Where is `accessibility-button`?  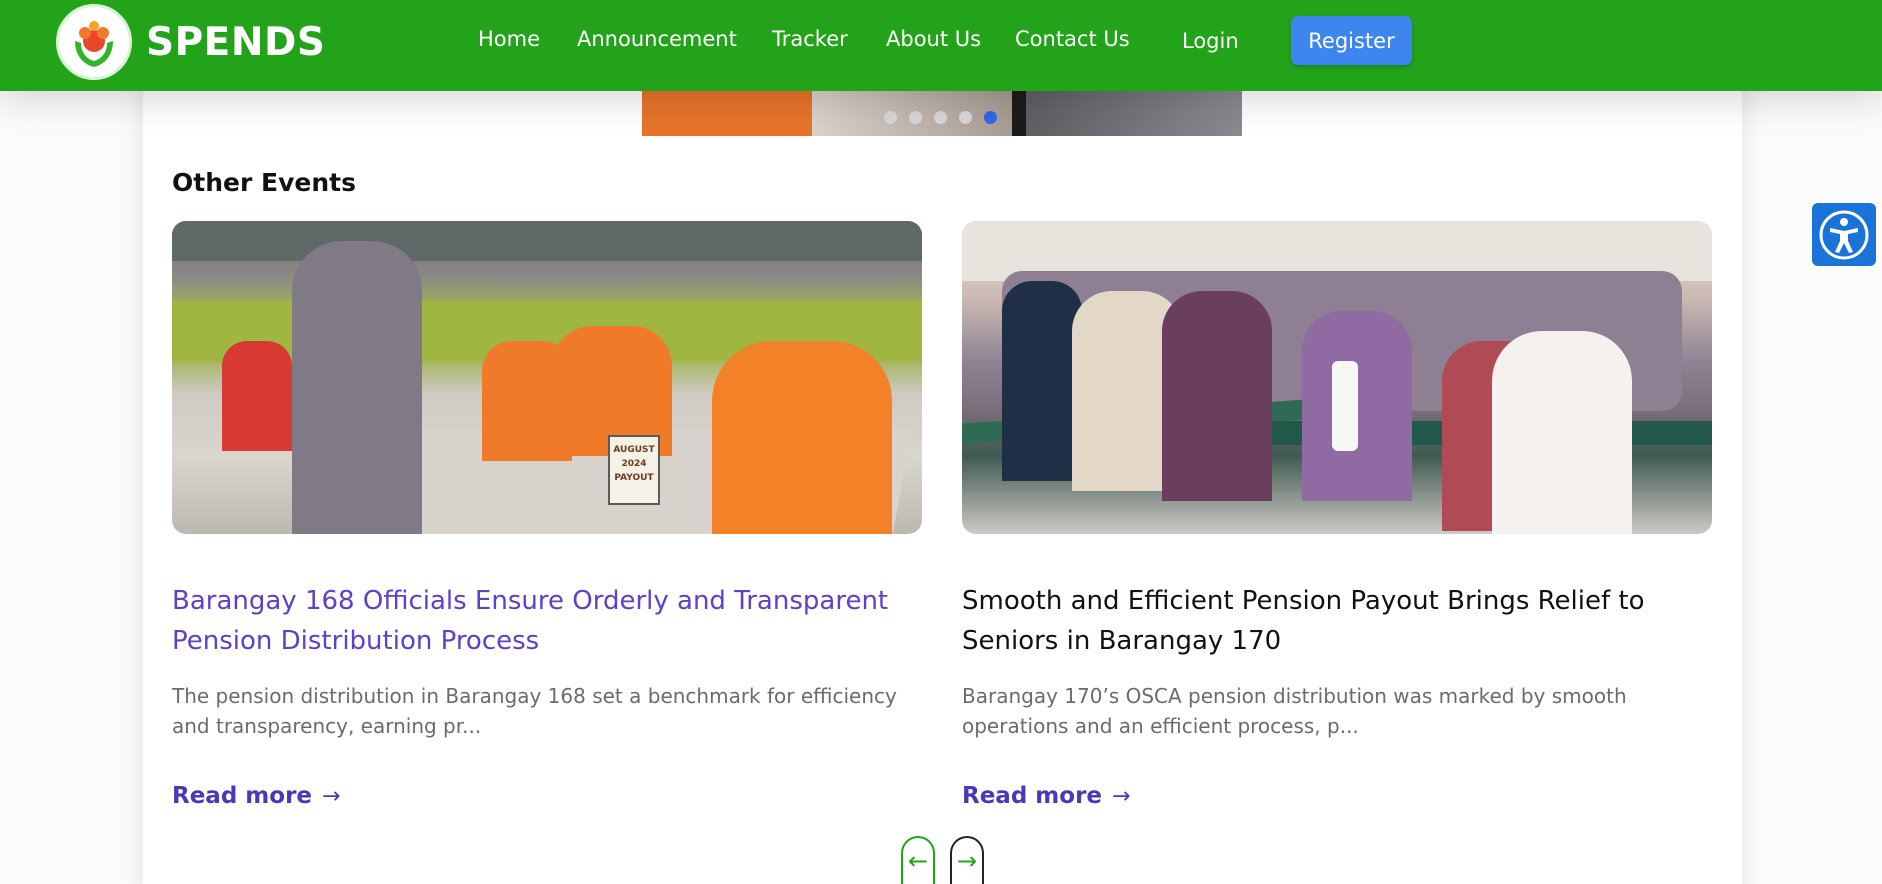
accessibility-button is located at coordinates (1844, 234).